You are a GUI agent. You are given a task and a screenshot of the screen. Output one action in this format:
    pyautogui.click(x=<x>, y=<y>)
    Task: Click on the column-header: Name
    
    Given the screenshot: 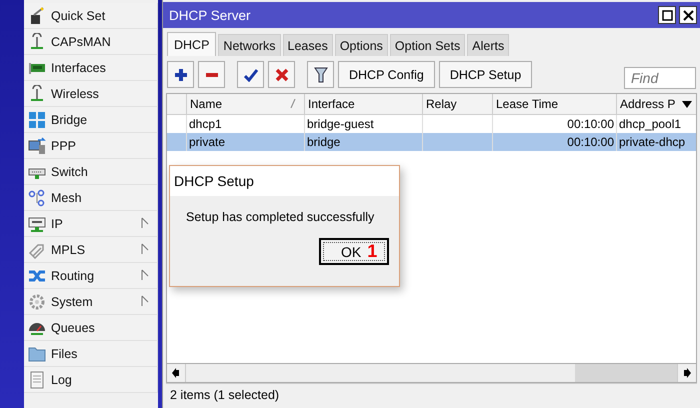 What is the action you would take?
    pyautogui.click(x=245, y=104)
    